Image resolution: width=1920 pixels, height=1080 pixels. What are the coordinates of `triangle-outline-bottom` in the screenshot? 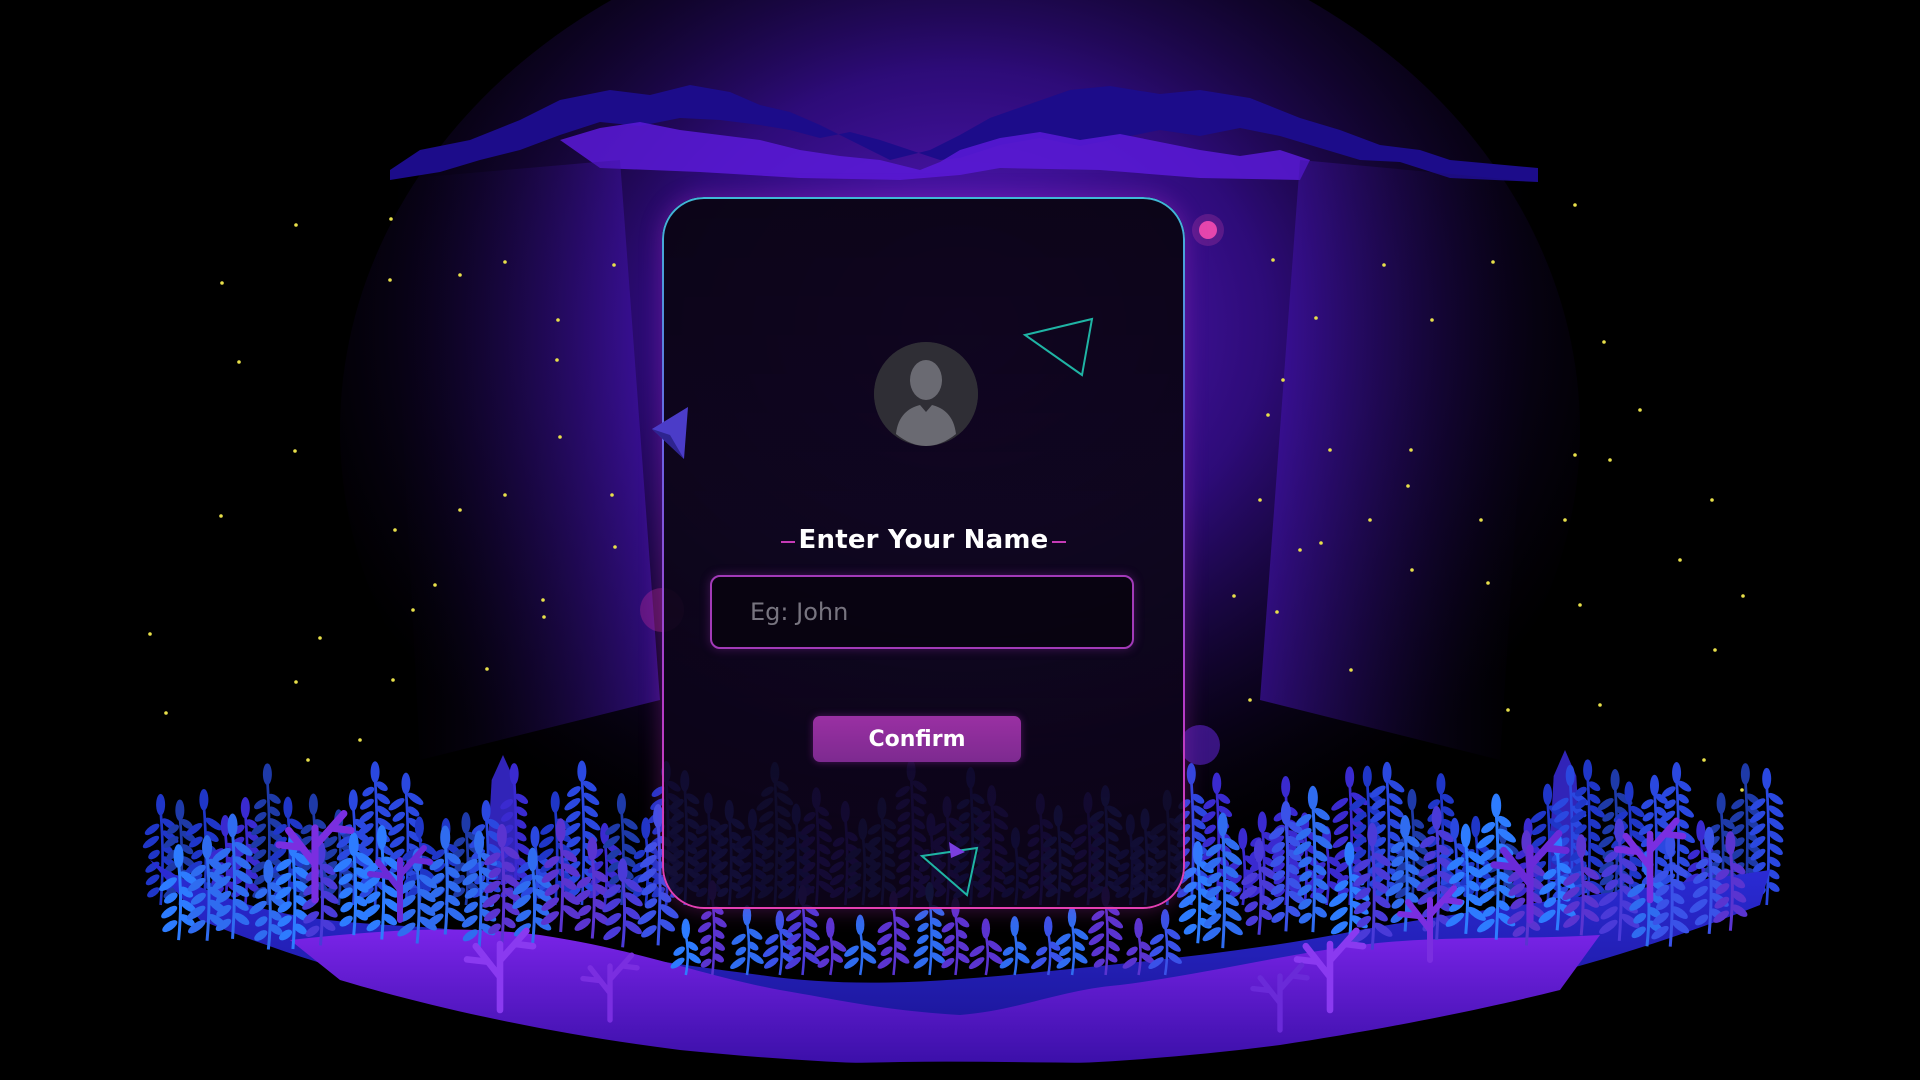 It's located at (949, 869).